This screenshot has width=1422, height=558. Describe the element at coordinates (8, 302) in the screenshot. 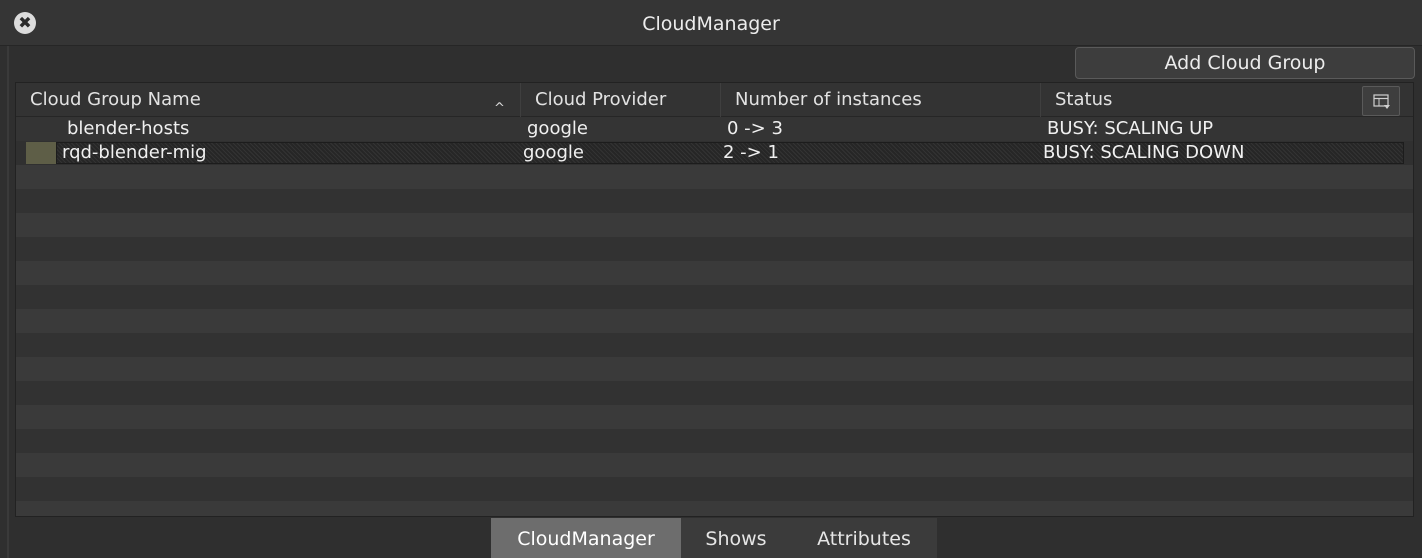

I see `left-edge-divider` at that location.